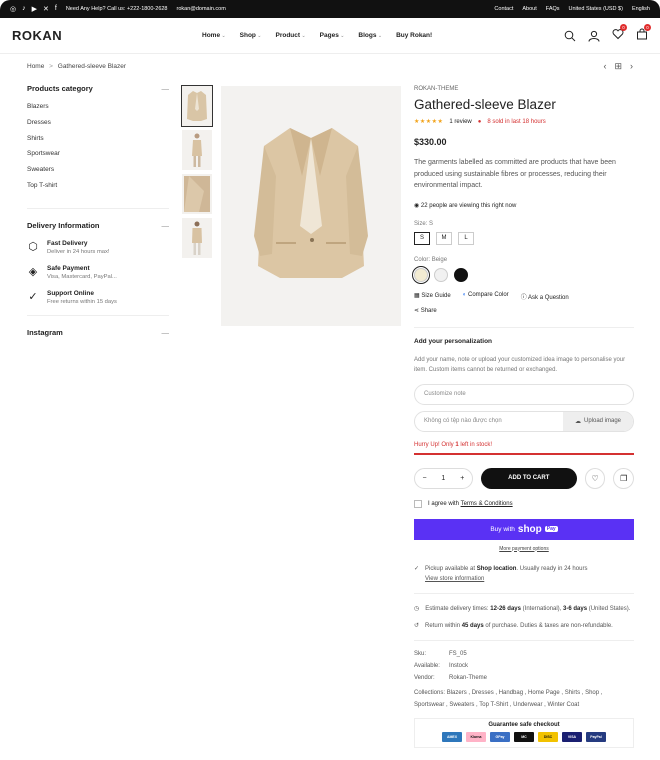 This screenshot has width=660, height=760. I want to click on category-sweaters: Sweaters, so click(98, 174).